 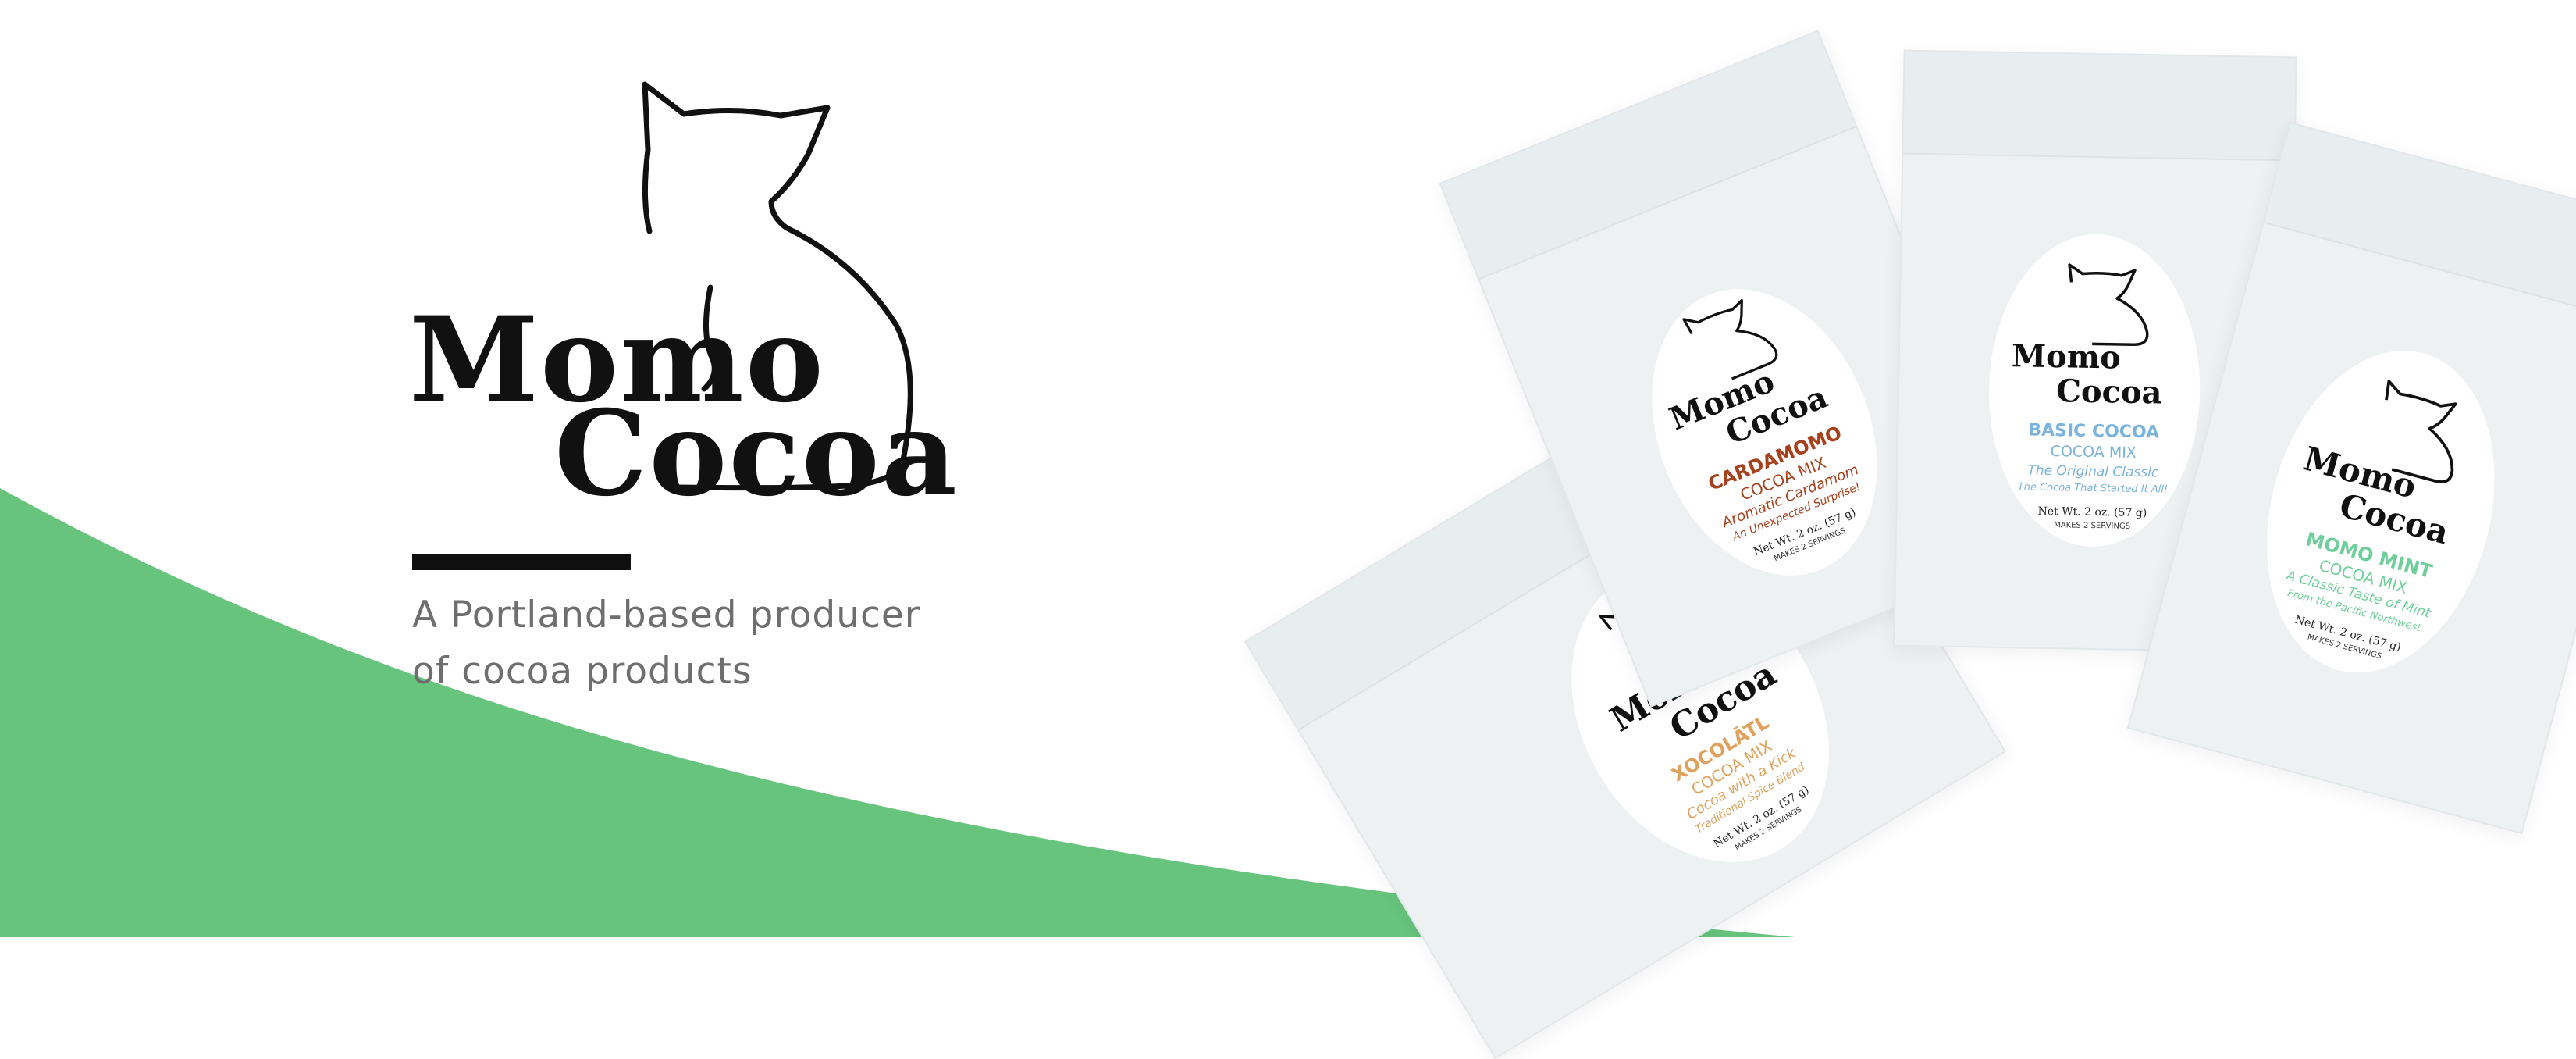 What do you see at coordinates (2093, 488) in the screenshot?
I see `flavor-subtitle: The Cocoa That Started It All!` at bounding box center [2093, 488].